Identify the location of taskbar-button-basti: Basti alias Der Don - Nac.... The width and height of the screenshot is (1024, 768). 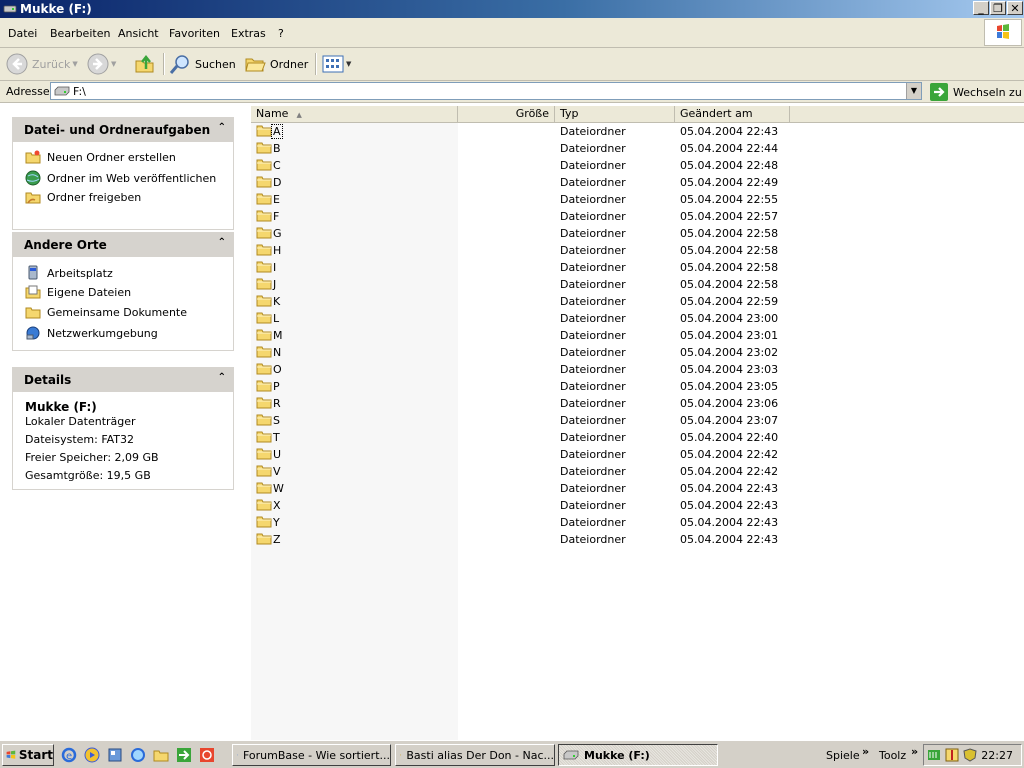
(475, 755).